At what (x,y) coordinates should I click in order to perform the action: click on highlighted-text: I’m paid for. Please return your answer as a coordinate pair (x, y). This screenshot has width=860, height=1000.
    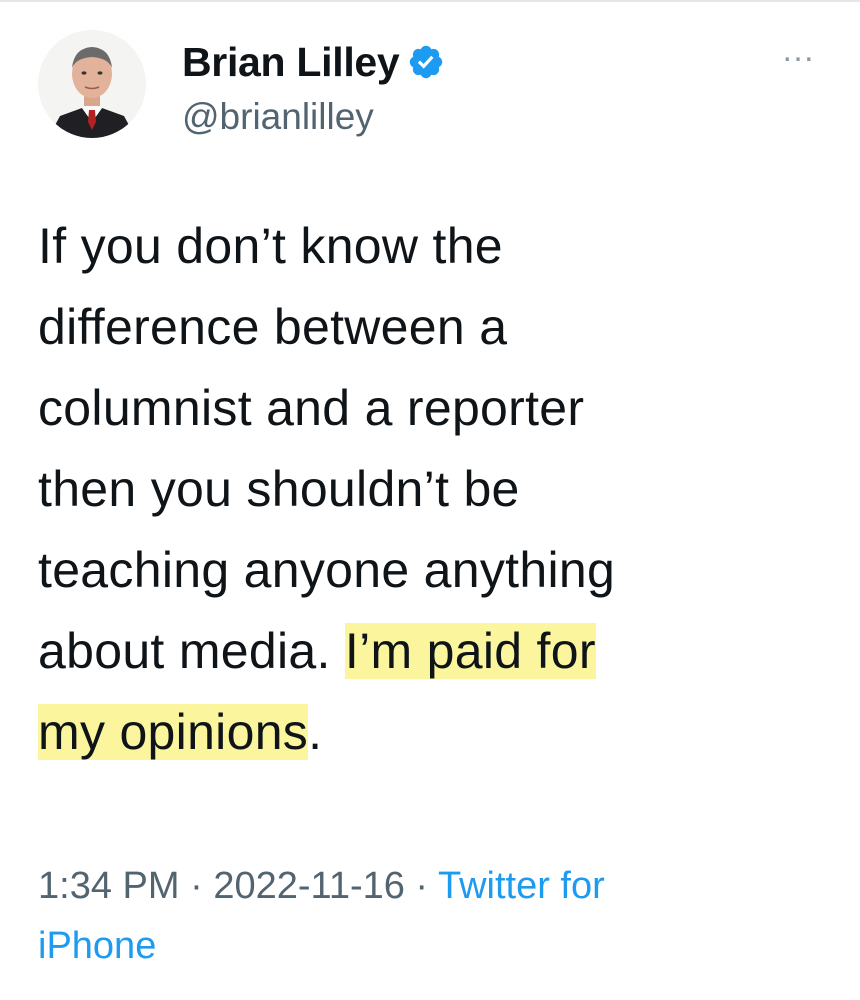
    Looking at the image, I should click on (470, 651).